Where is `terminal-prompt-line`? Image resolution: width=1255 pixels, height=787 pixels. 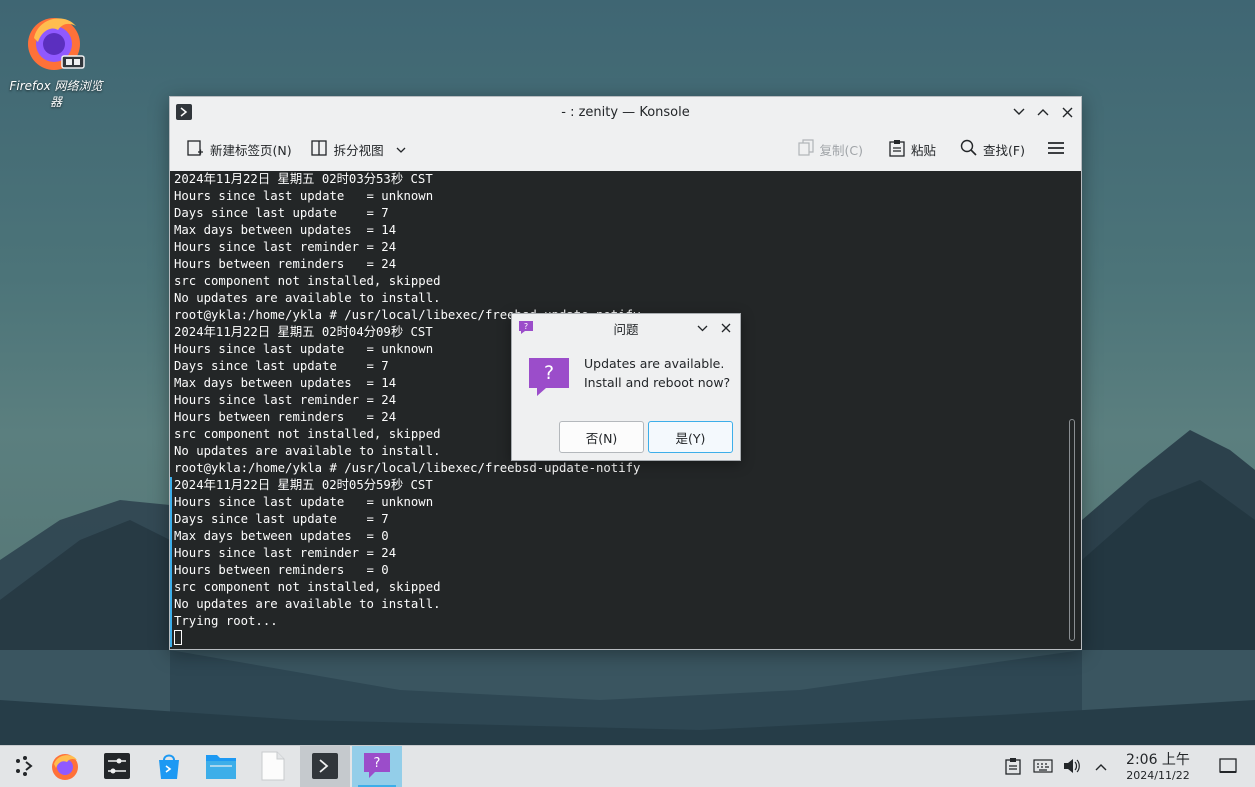
terminal-prompt-line is located at coordinates (407, 638).